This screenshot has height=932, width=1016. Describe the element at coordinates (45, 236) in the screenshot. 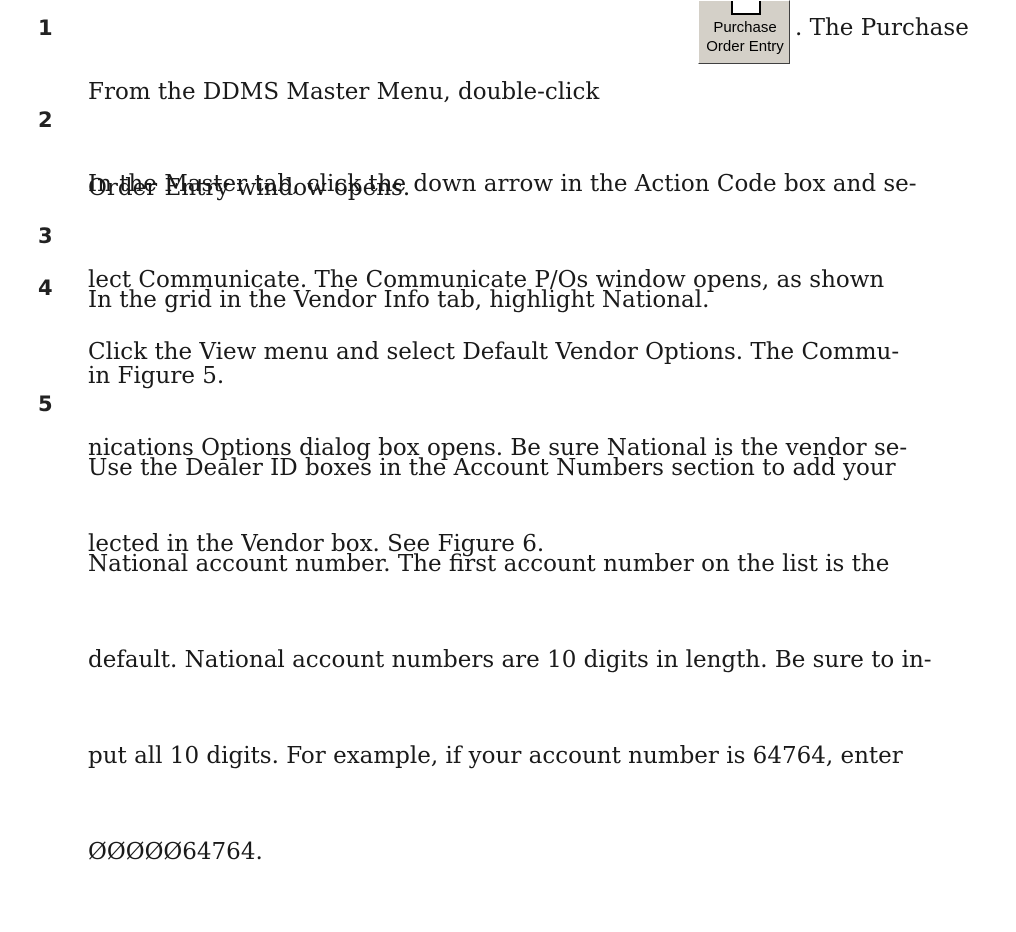

I see `step-number: 3` at that location.